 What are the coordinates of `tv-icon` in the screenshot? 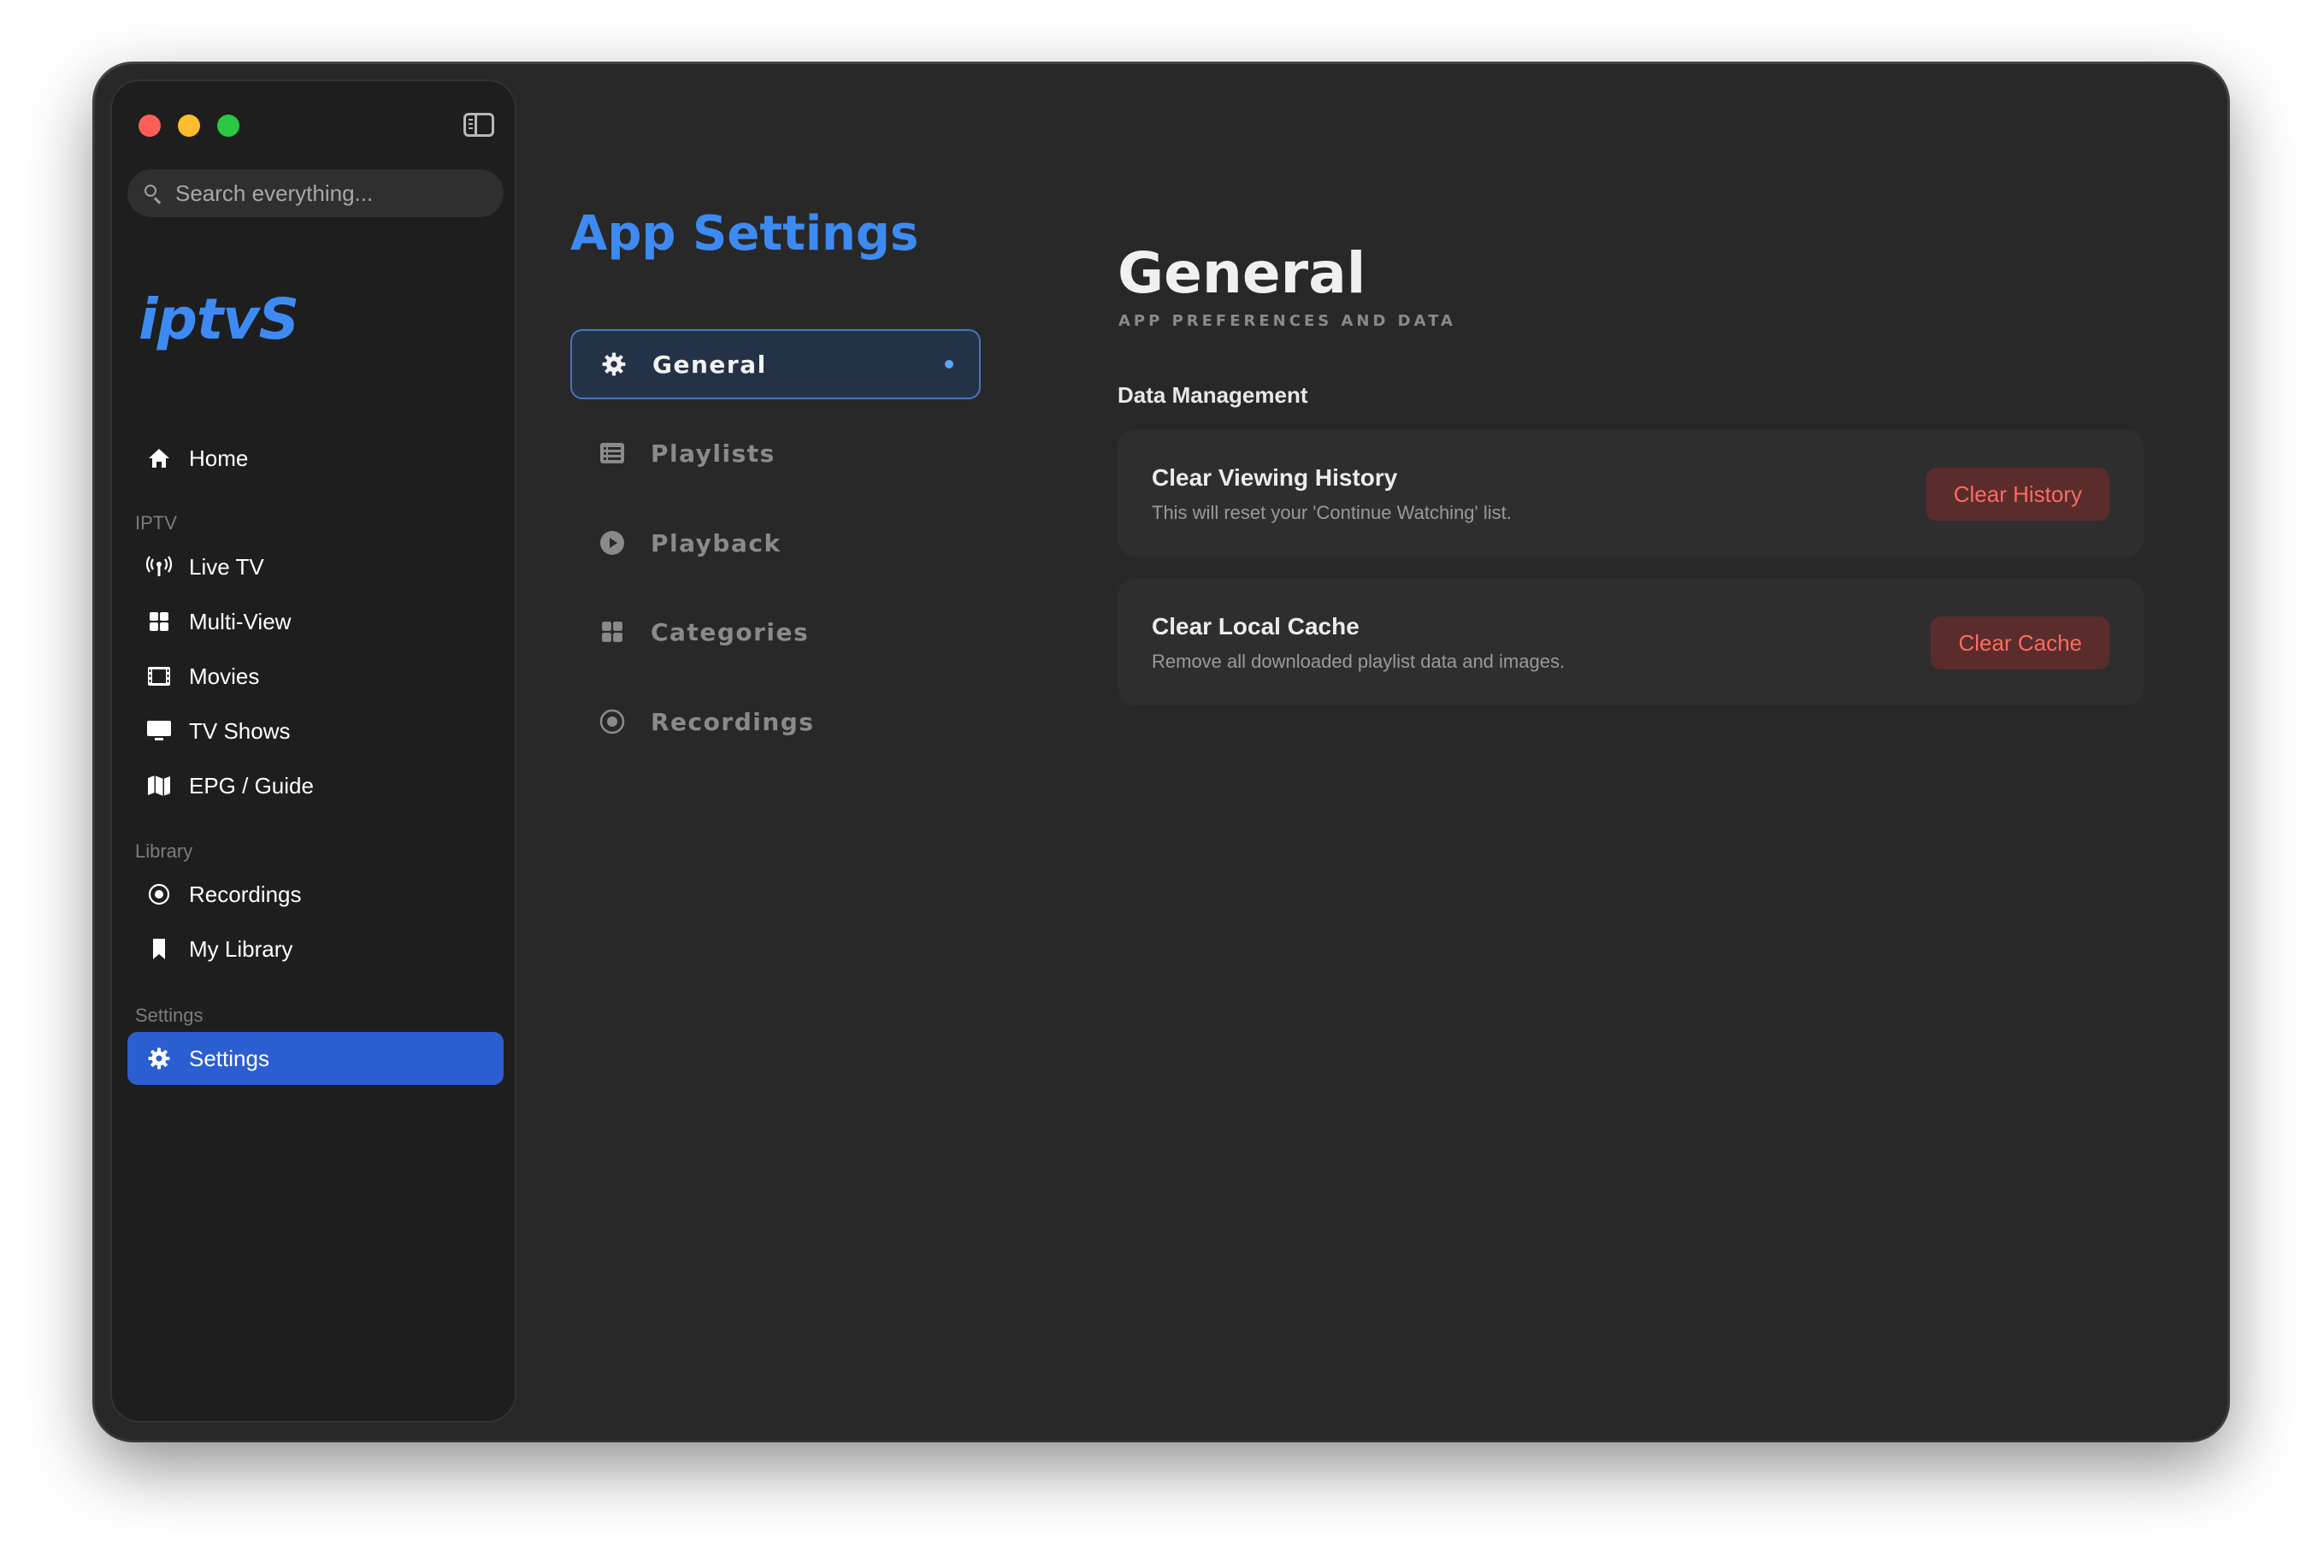 It's located at (159, 731).